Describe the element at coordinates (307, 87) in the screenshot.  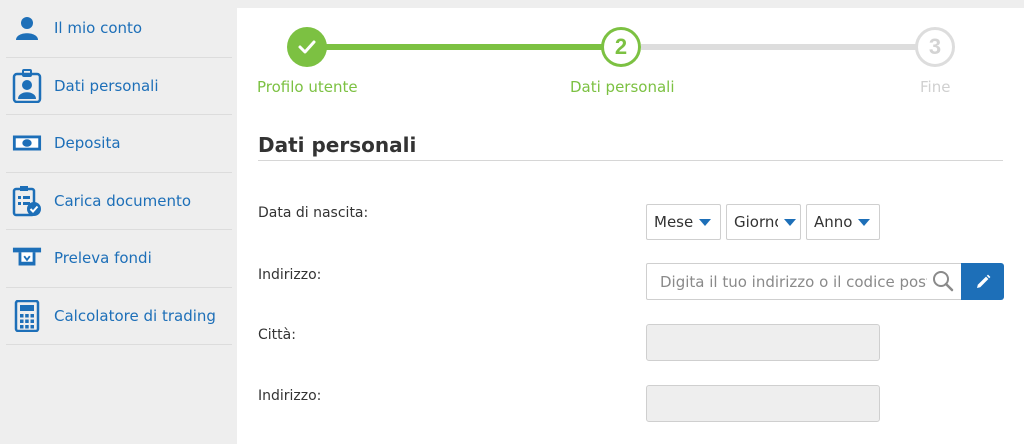
I see `step-1-label: Profilo utente` at that location.